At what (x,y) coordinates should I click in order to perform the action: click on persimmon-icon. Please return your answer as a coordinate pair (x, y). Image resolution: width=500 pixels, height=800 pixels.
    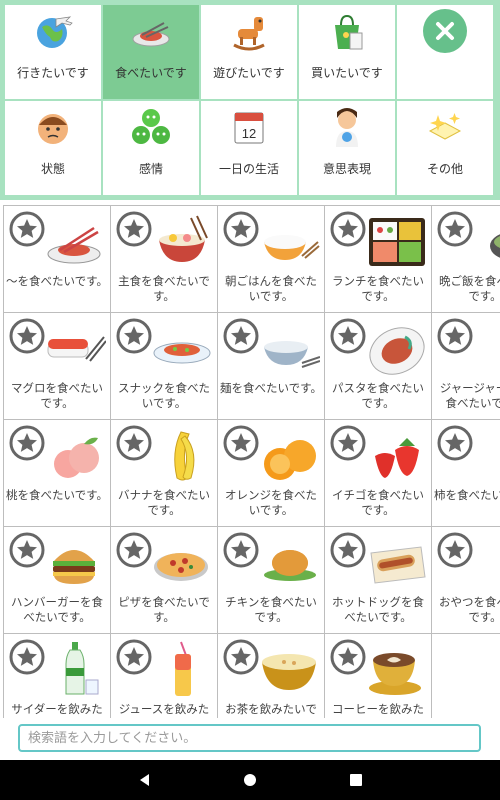
    Looking at the image, I should click on (486, 456).